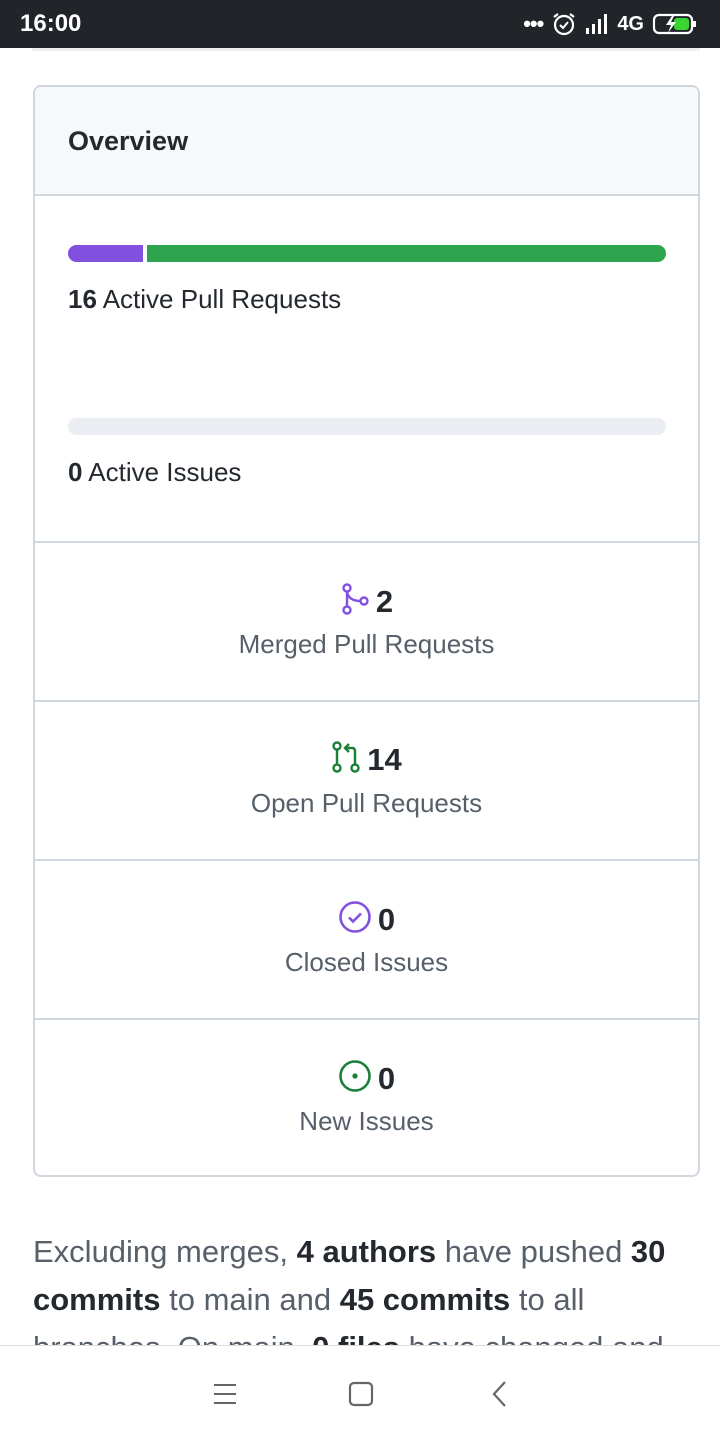  What do you see at coordinates (366, 1121) in the screenshot?
I see `new-issues-label: New Issues` at bounding box center [366, 1121].